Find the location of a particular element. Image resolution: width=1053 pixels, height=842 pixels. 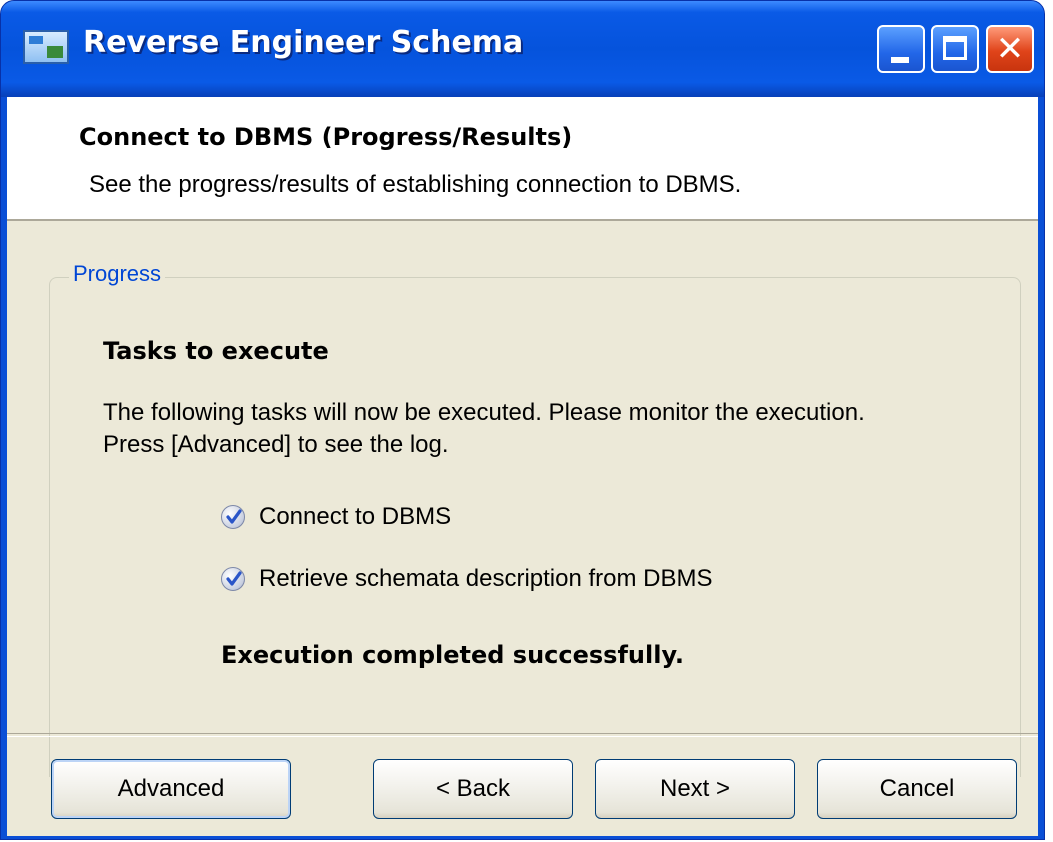

tasks-heading: Tasks to execute is located at coordinates (216, 351).